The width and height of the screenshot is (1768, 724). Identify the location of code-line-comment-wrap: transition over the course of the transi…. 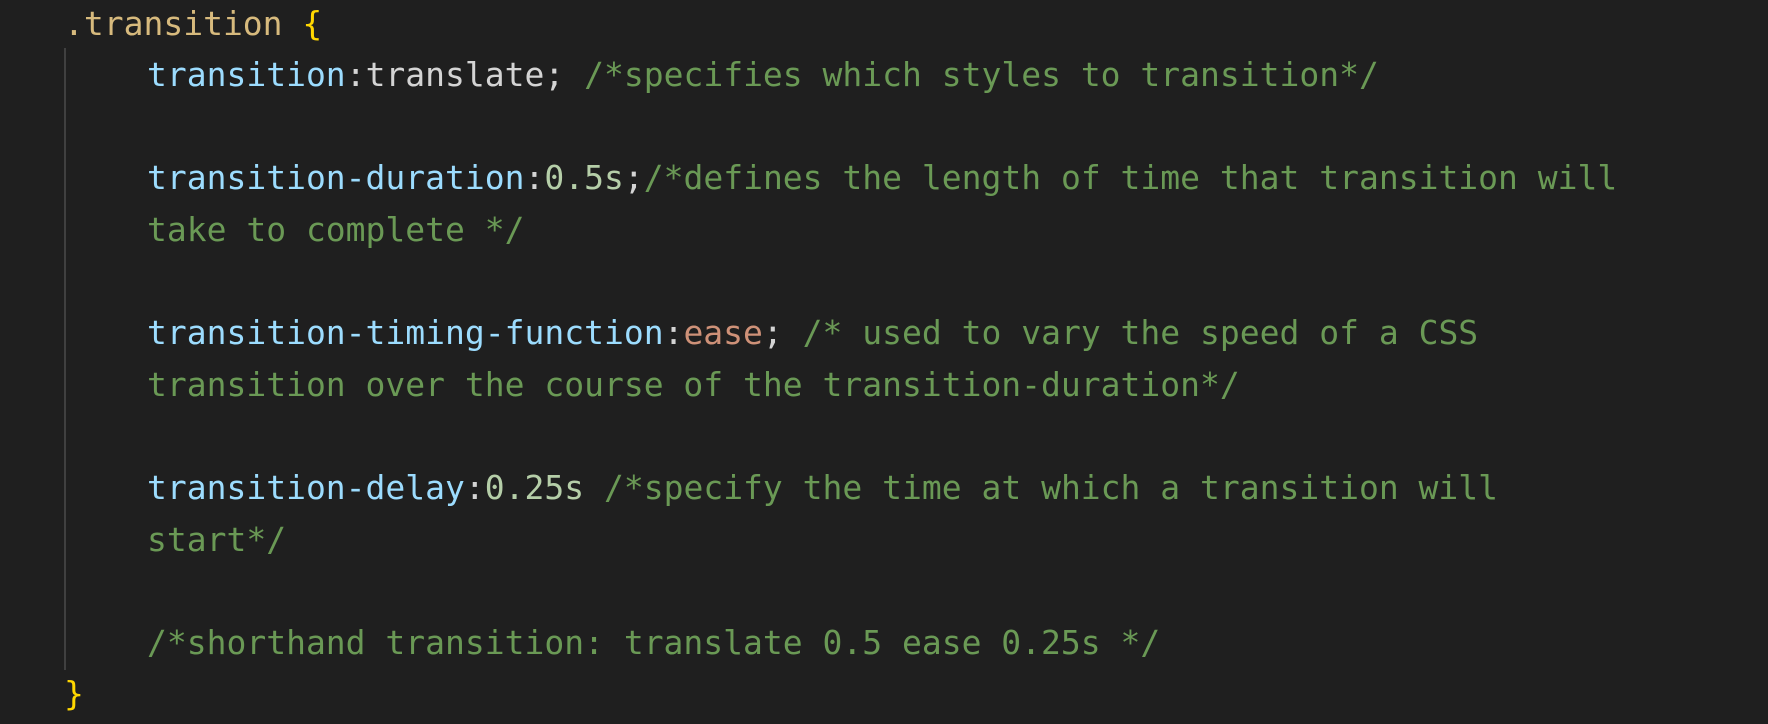
(693, 385).